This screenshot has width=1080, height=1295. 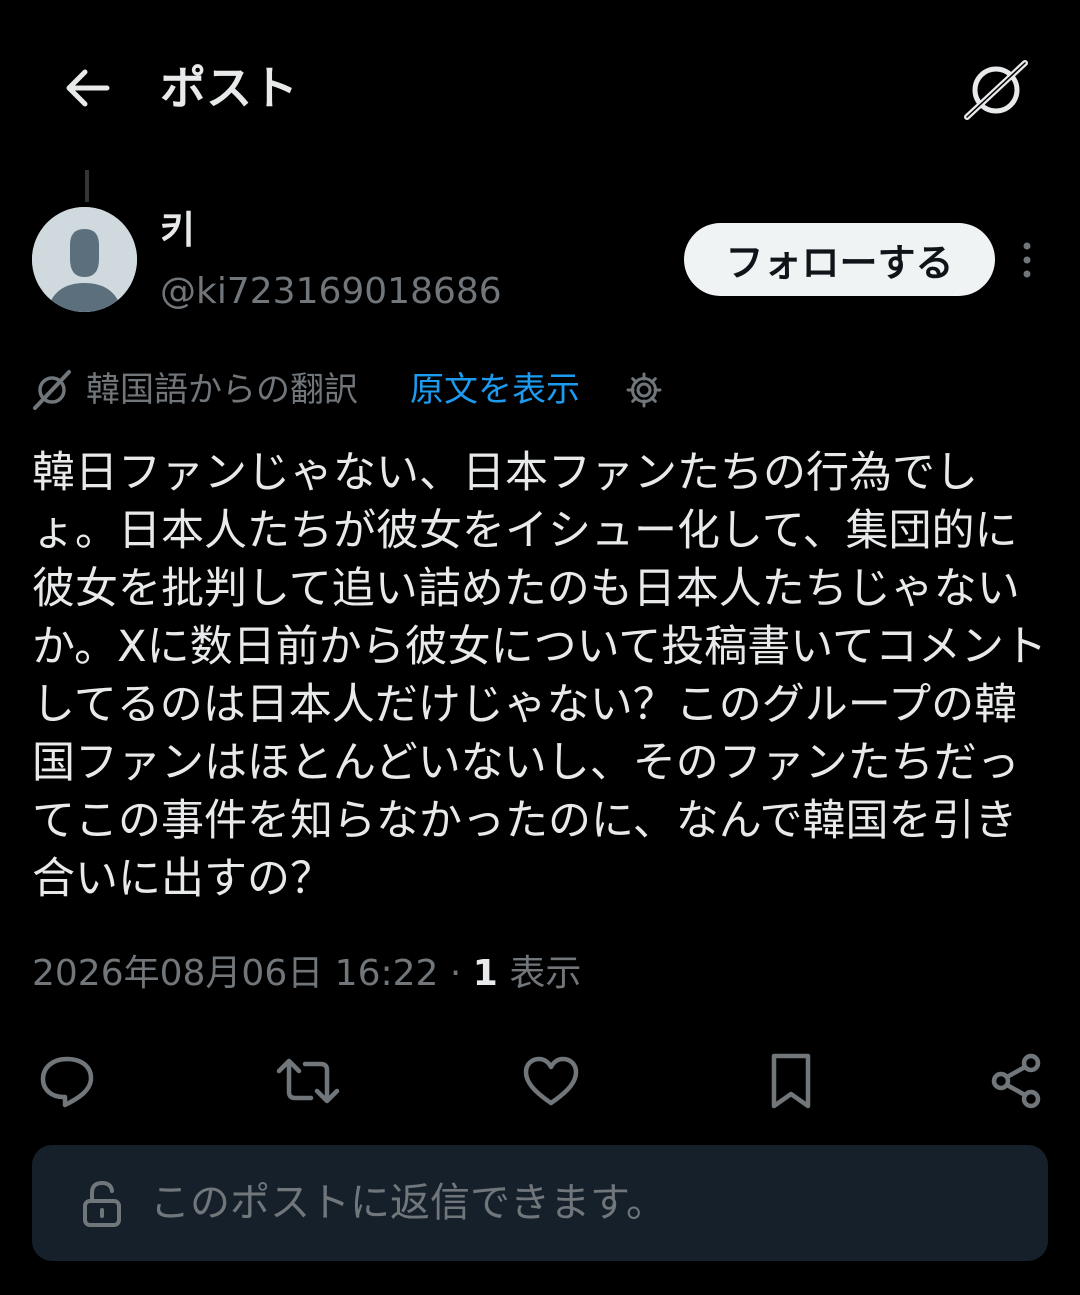 I want to click on grok-translate-icon, so click(x=52, y=390).